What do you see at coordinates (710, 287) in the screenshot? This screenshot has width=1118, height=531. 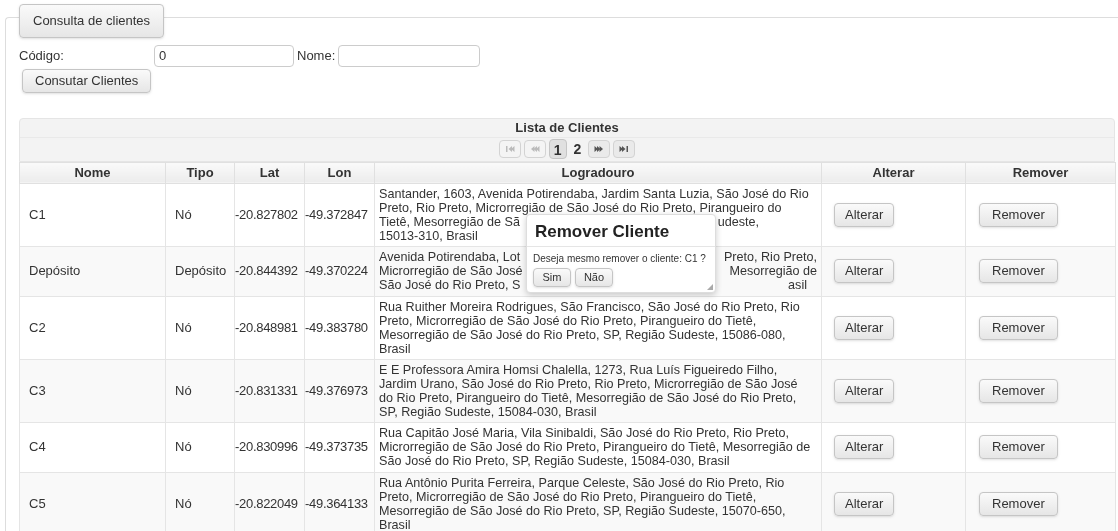 I see `resize-grip-icon` at bounding box center [710, 287].